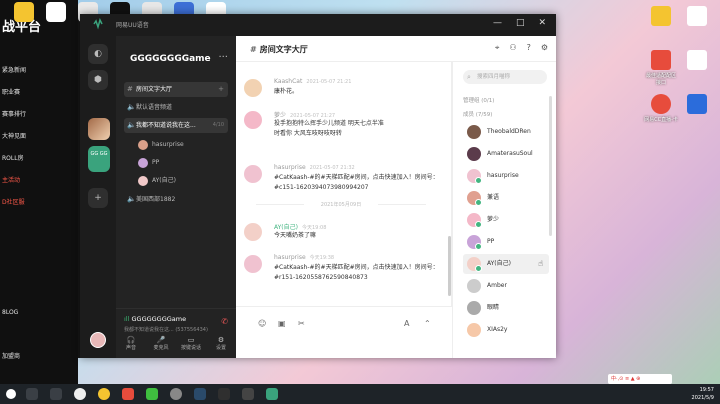 Image resolution: width=720 pixels, height=404 pixels. Describe the element at coordinates (661, 108) in the screenshot. I see `desktop-app-icon: 网易CC直播-卡` at that location.